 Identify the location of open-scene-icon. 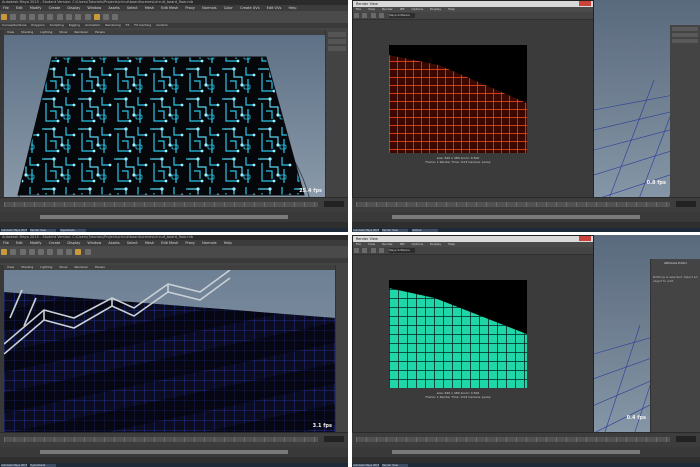
(22, 17).